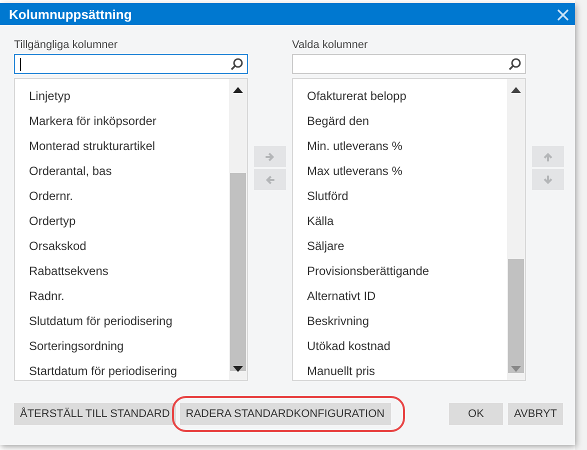 The image size is (587, 450). What do you see at coordinates (563, 15) in the screenshot?
I see `close-icon` at bounding box center [563, 15].